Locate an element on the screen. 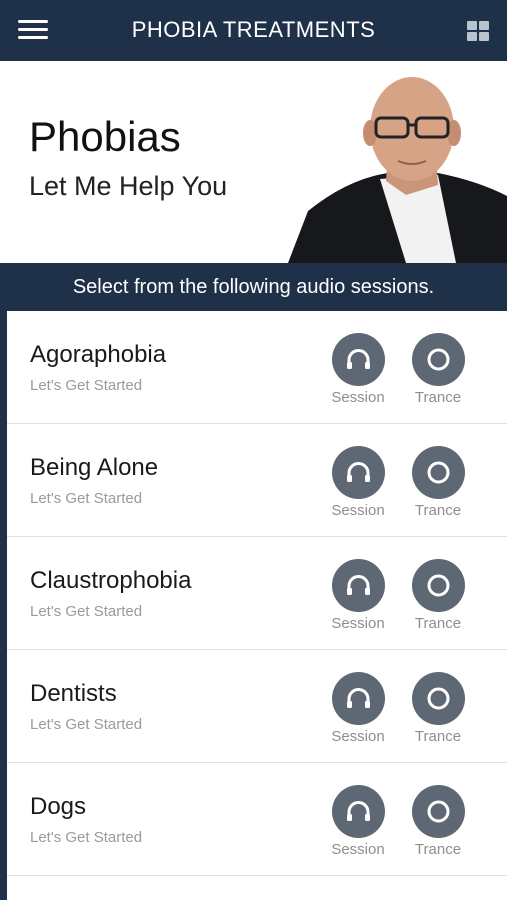 This screenshot has width=507, height=900. session-name: Being Alone is located at coordinates (94, 467).